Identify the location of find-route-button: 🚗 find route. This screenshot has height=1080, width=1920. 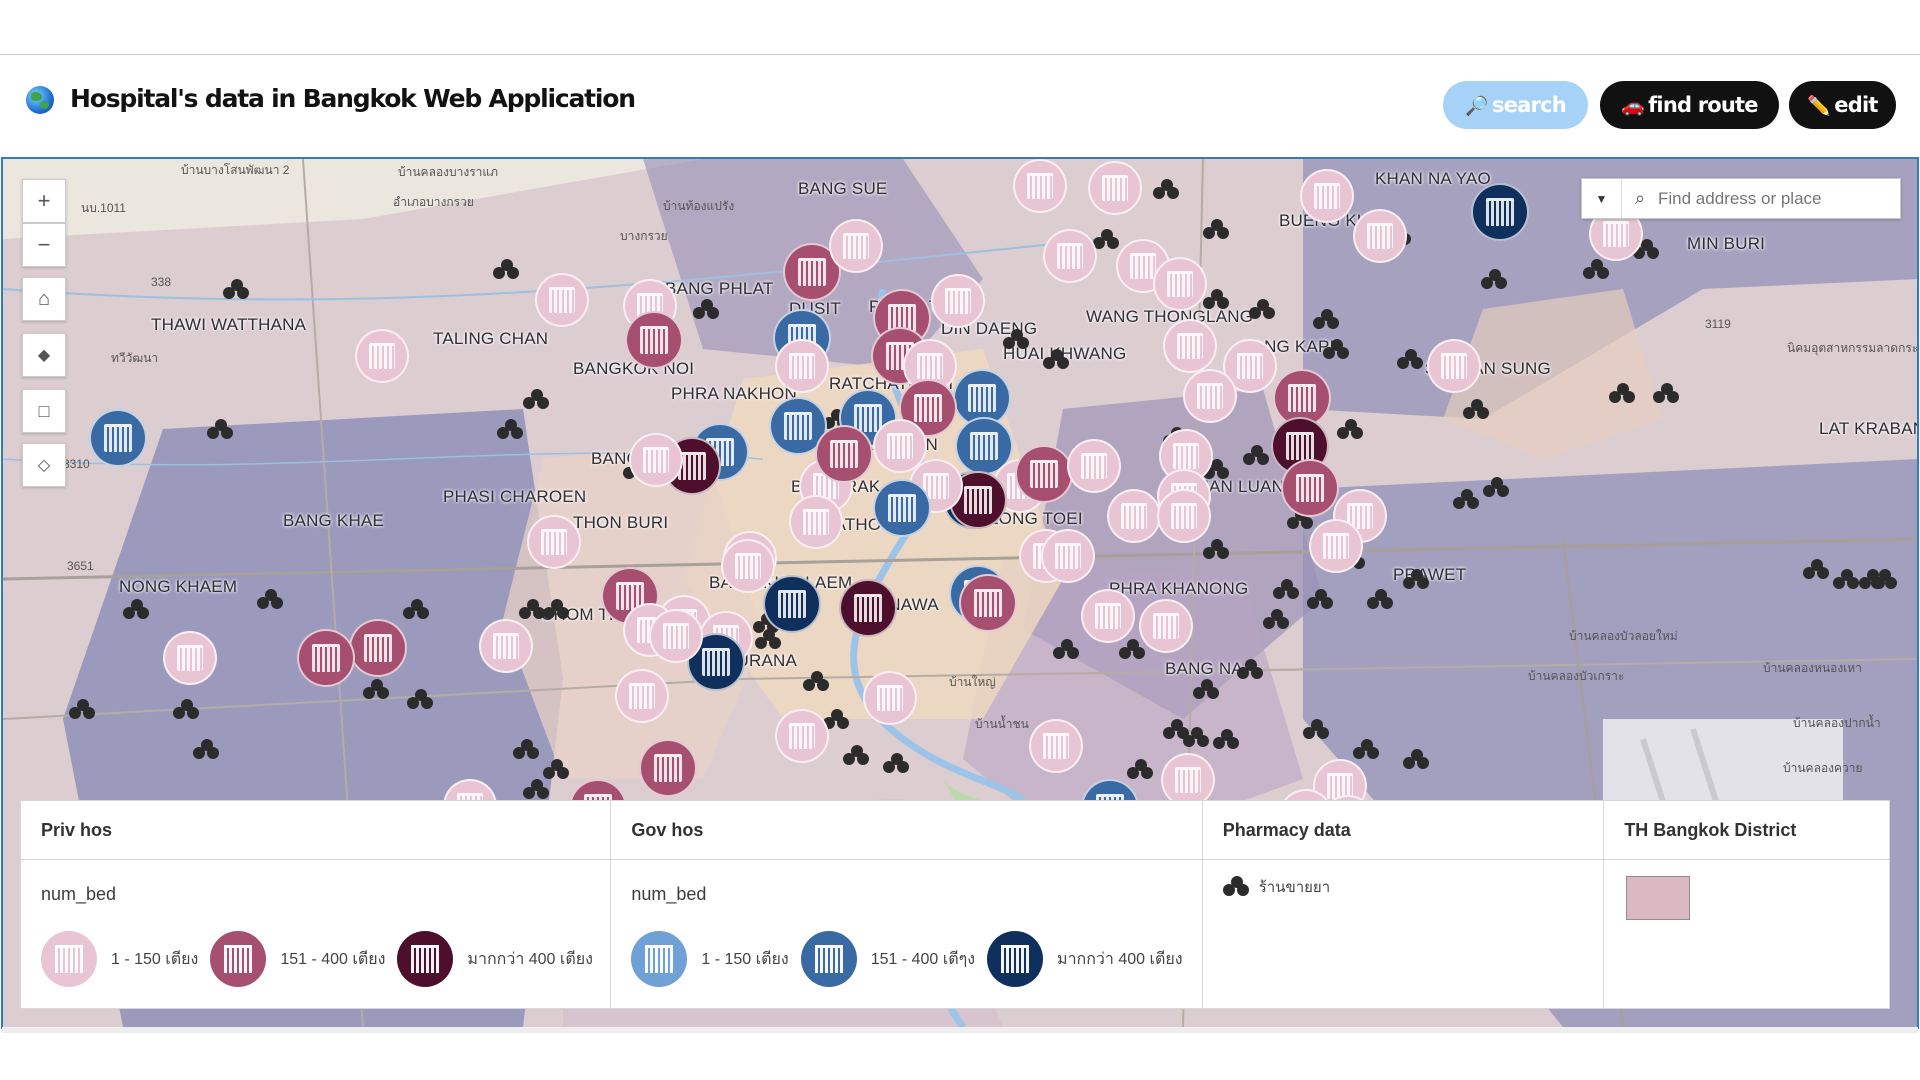
(1689, 105).